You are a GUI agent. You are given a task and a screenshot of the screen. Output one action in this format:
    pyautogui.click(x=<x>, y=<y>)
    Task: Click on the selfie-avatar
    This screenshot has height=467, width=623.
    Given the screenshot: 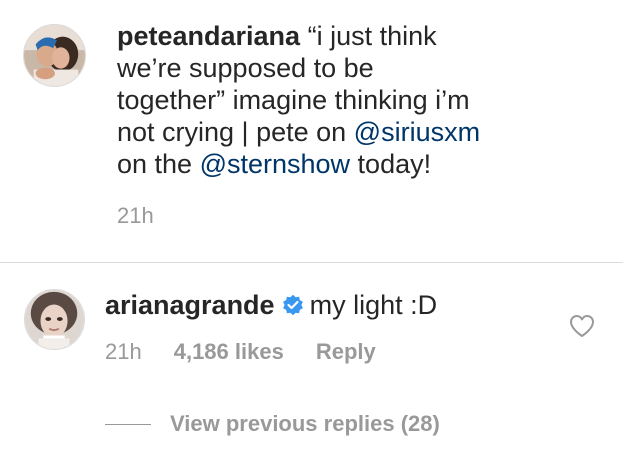 What is the action you would take?
    pyautogui.click(x=54, y=319)
    